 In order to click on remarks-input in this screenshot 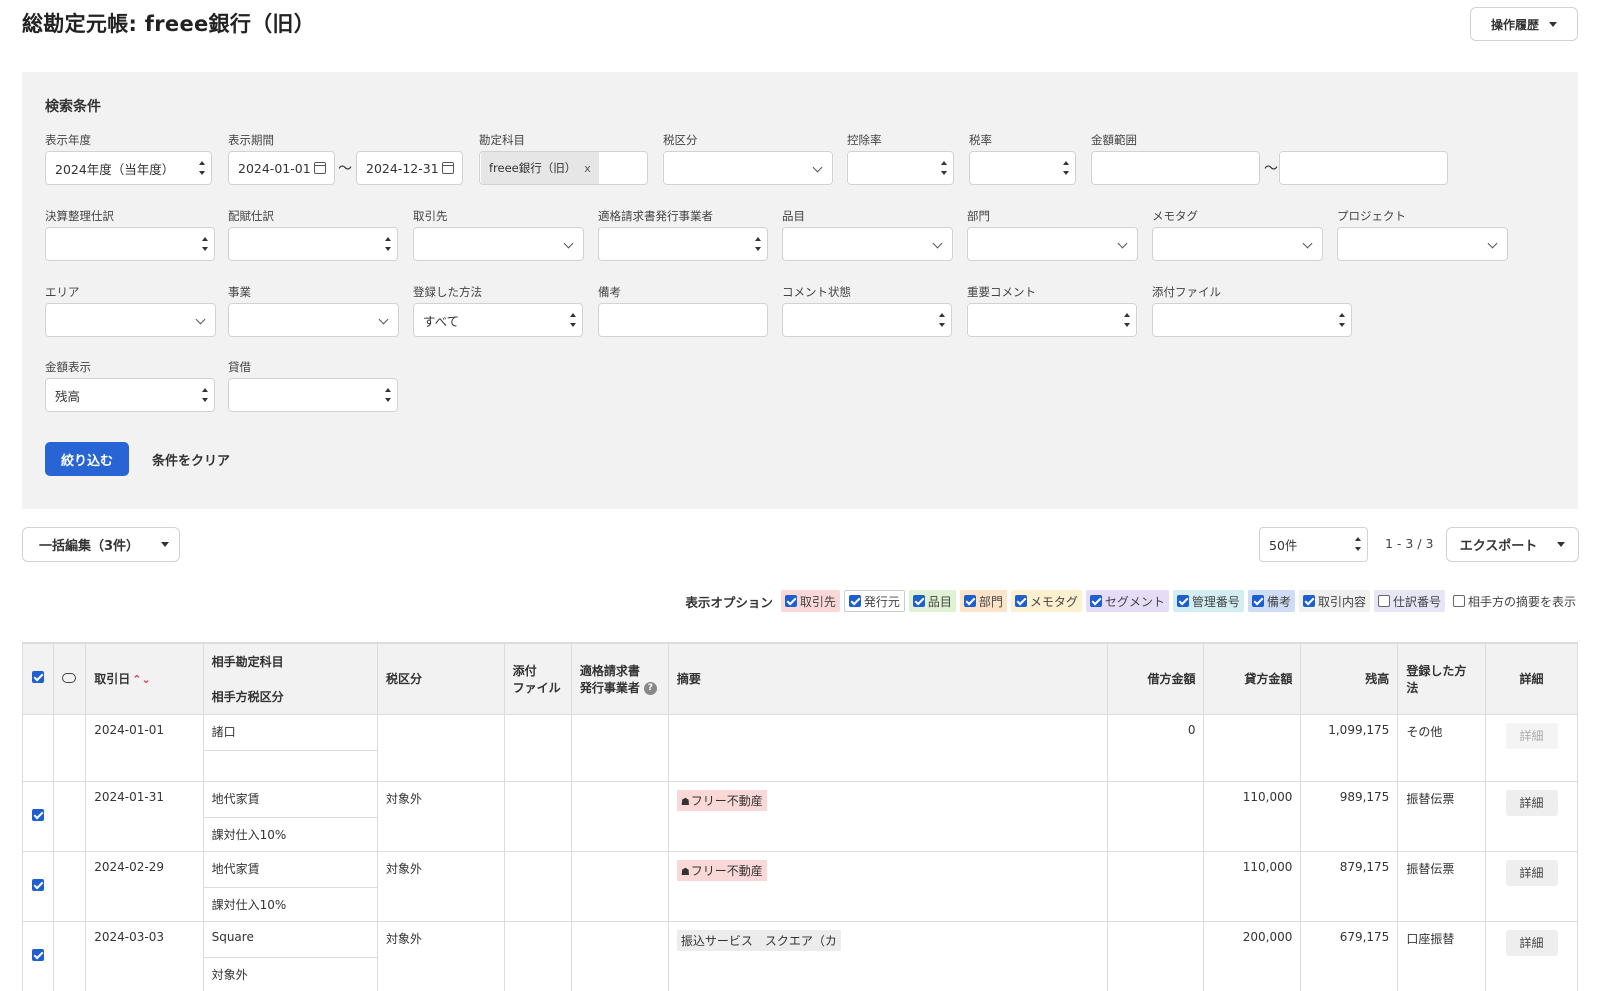, I will do `click(683, 320)`.